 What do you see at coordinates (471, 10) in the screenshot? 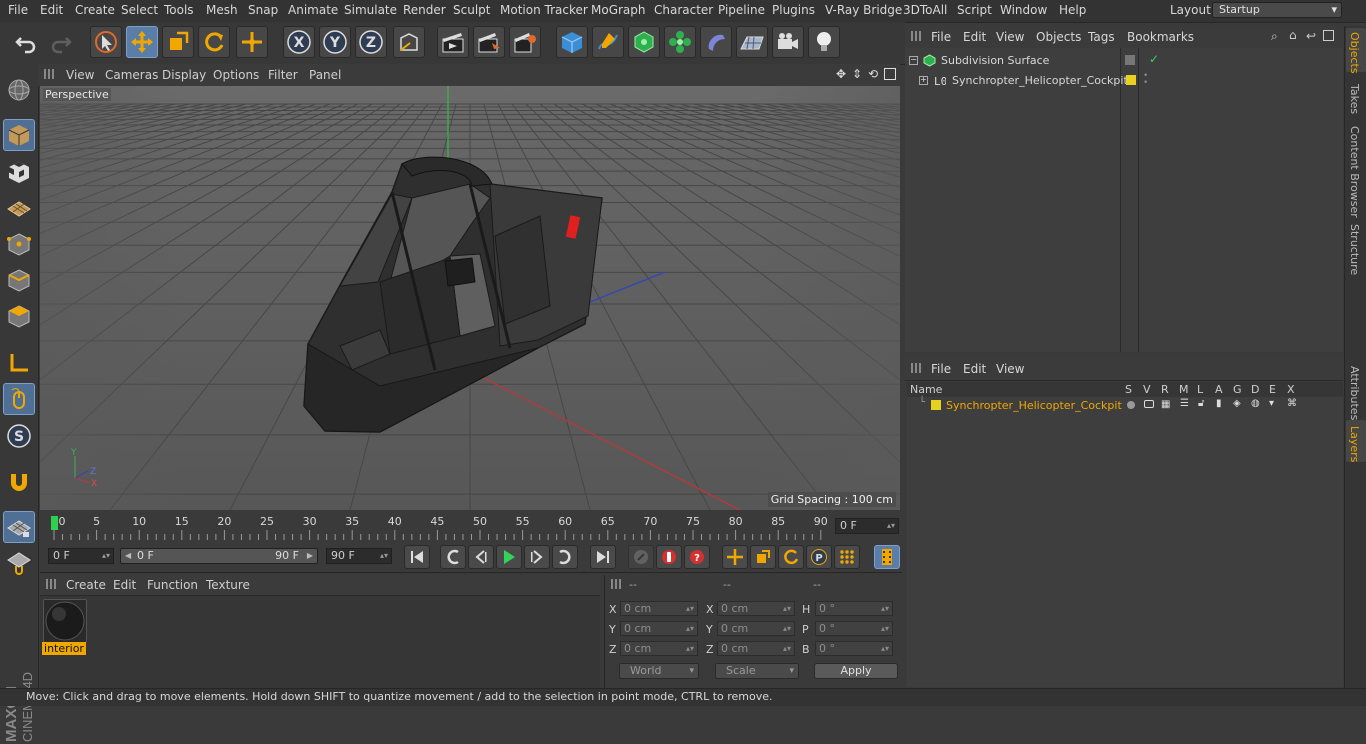
I see `menu-sculpt: Sculpt` at bounding box center [471, 10].